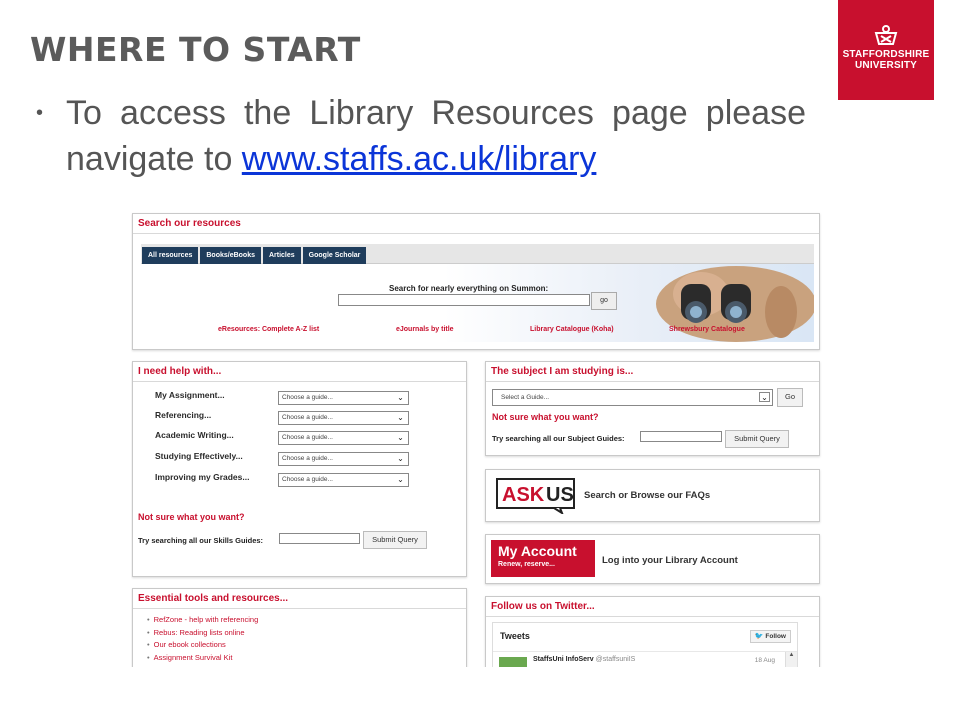 The height and width of the screenshot is (720, 960). What do you see at coordinates (647, 495) in the screenshot?
I see `askus-text: Search or Browse our FAQs` at bounding box center [647, 495].